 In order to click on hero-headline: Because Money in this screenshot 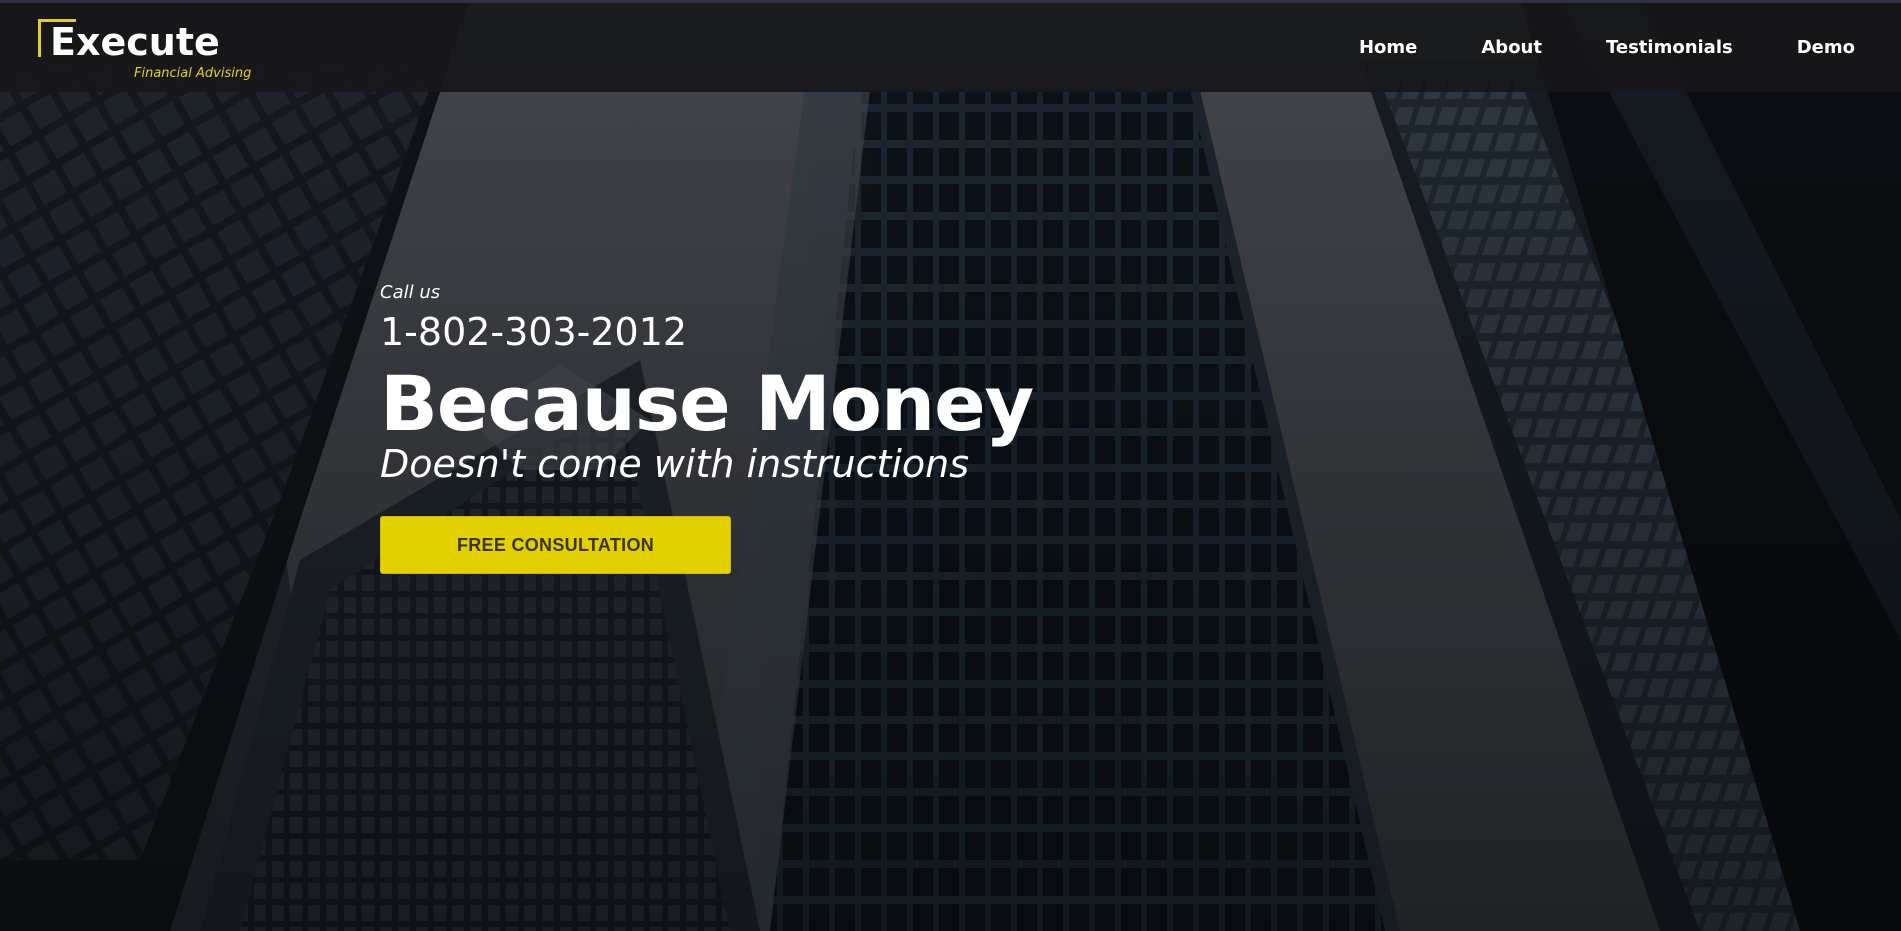, I will do `click(707, 403)`.